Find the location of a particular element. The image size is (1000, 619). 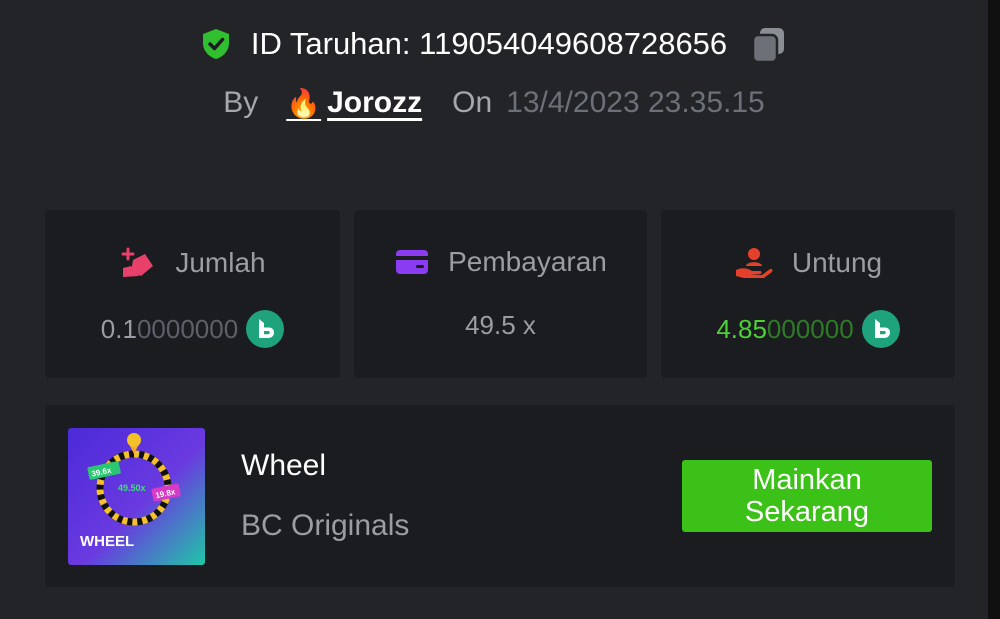

profit-card: Untung 4.85 000000 is located at coordinates (808, 294).